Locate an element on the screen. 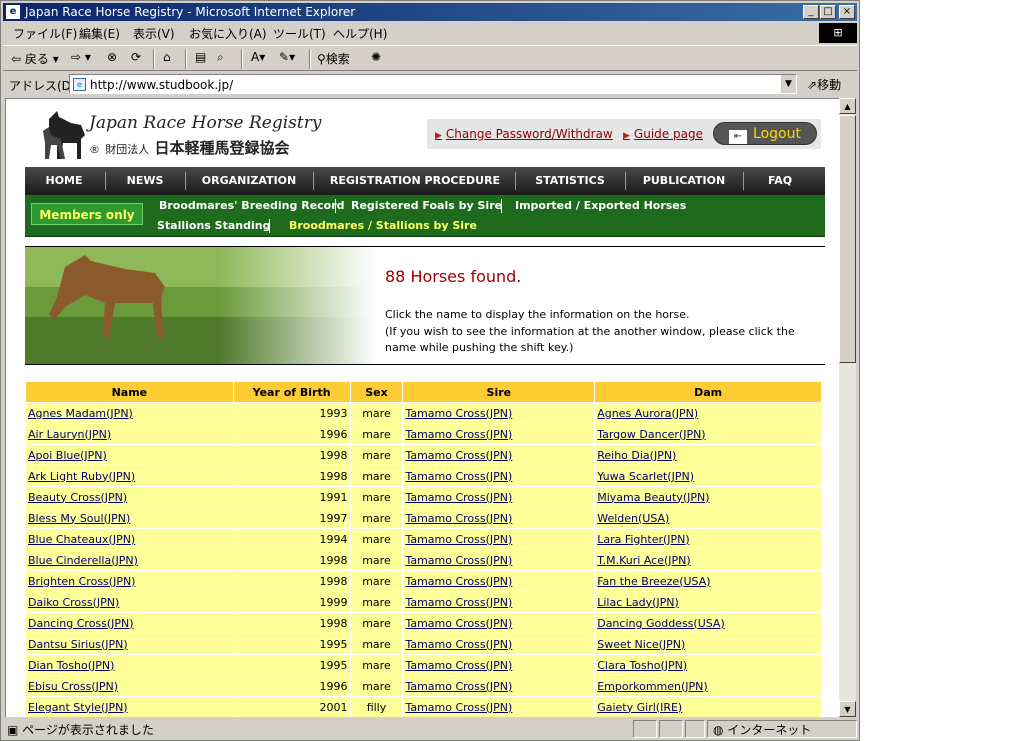  table-cell: Sweet Nice(JPN) is located at coordinates (708, 644).